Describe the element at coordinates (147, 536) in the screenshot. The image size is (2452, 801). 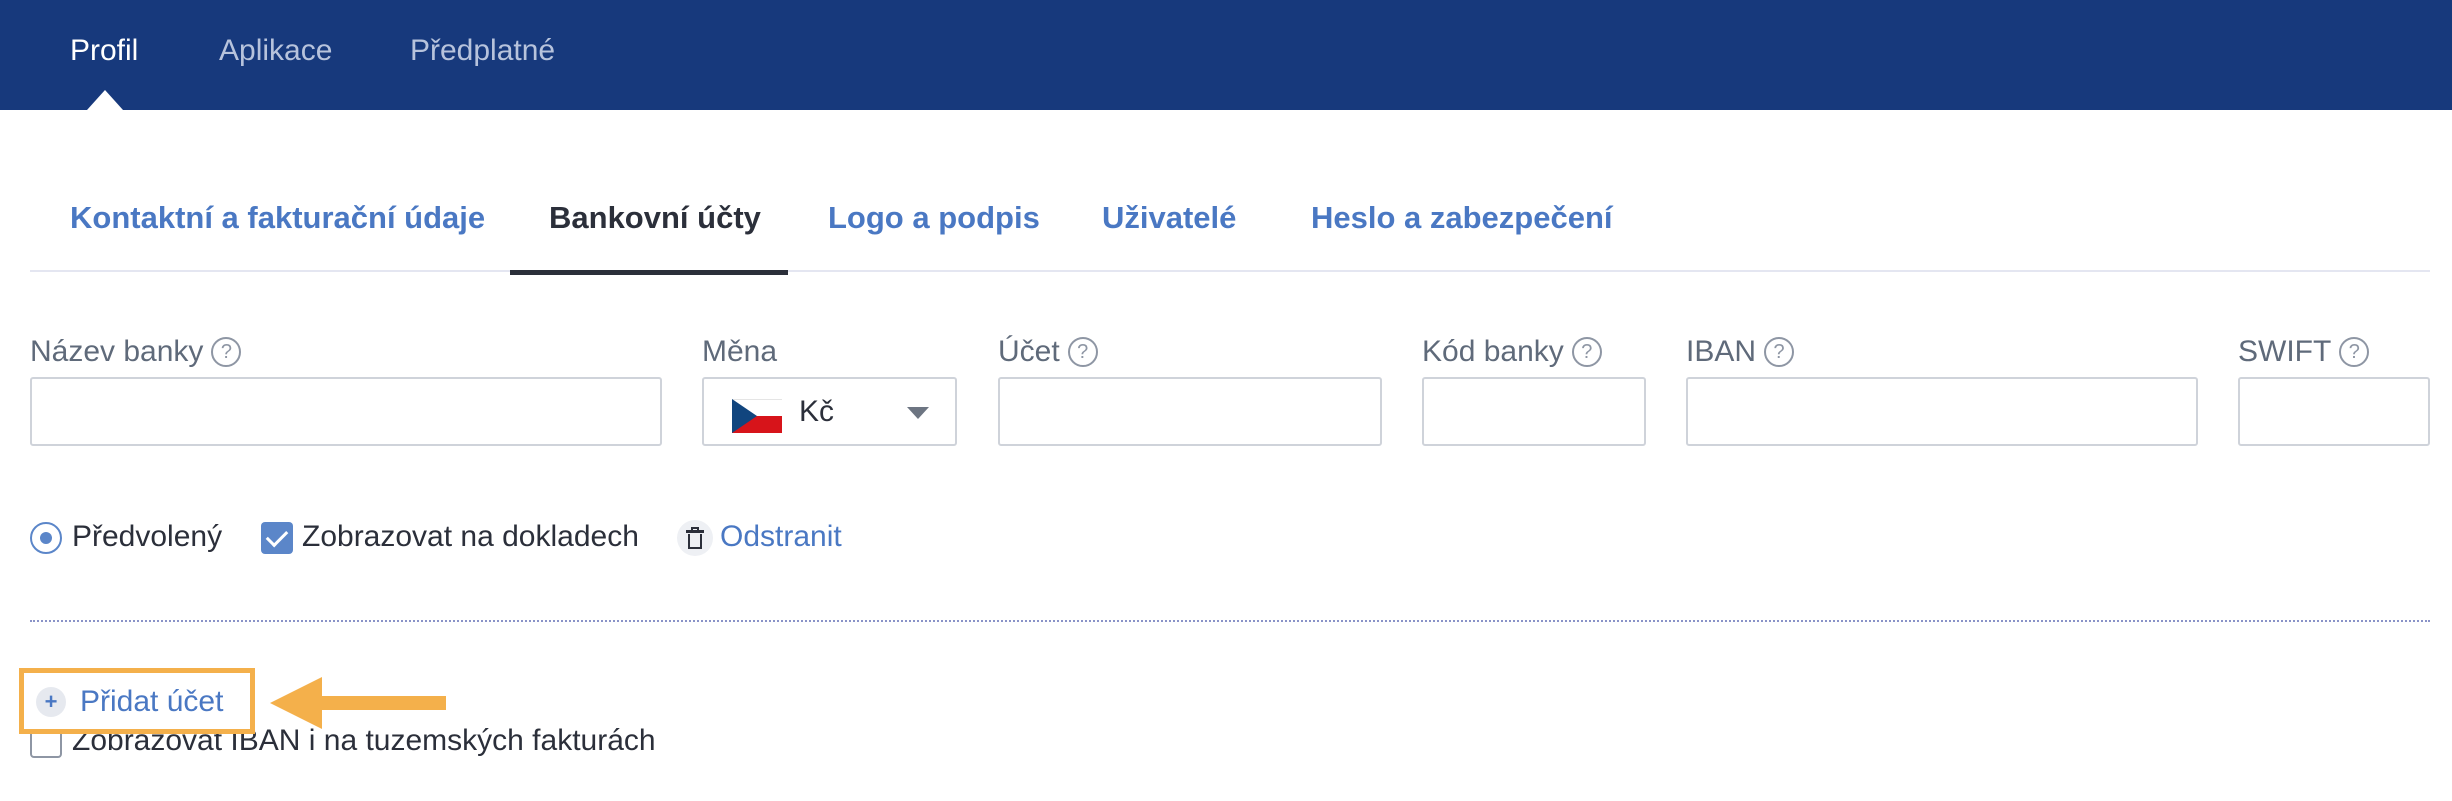
I see `default-label: Předvolený` at that location.